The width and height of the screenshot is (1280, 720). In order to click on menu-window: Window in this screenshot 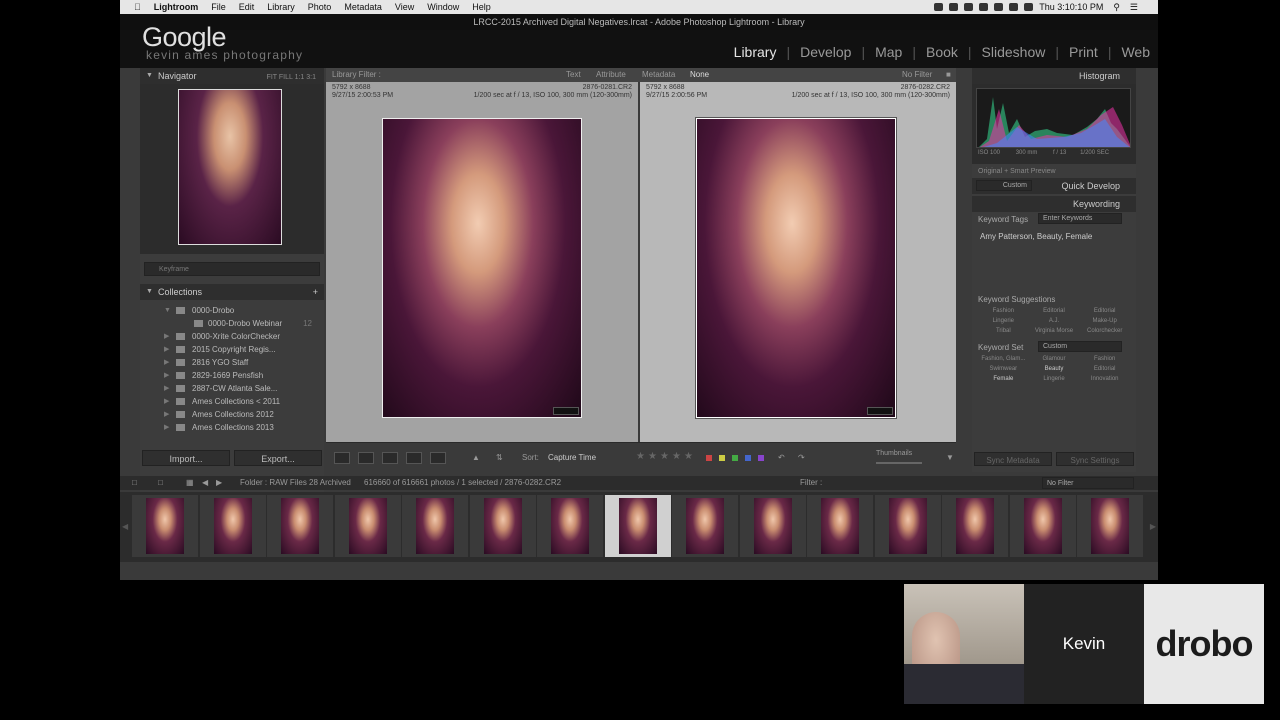, I will do `click(443, 7)`.